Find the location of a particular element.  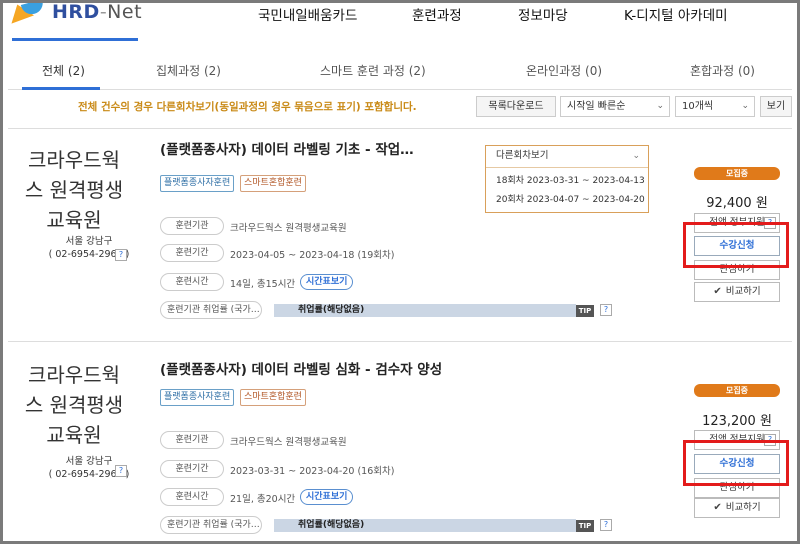

course-title: (플랫폼종사자) 데이터 라벨링 심화 - 검수자 양성 is located at coordinates (301, 368).